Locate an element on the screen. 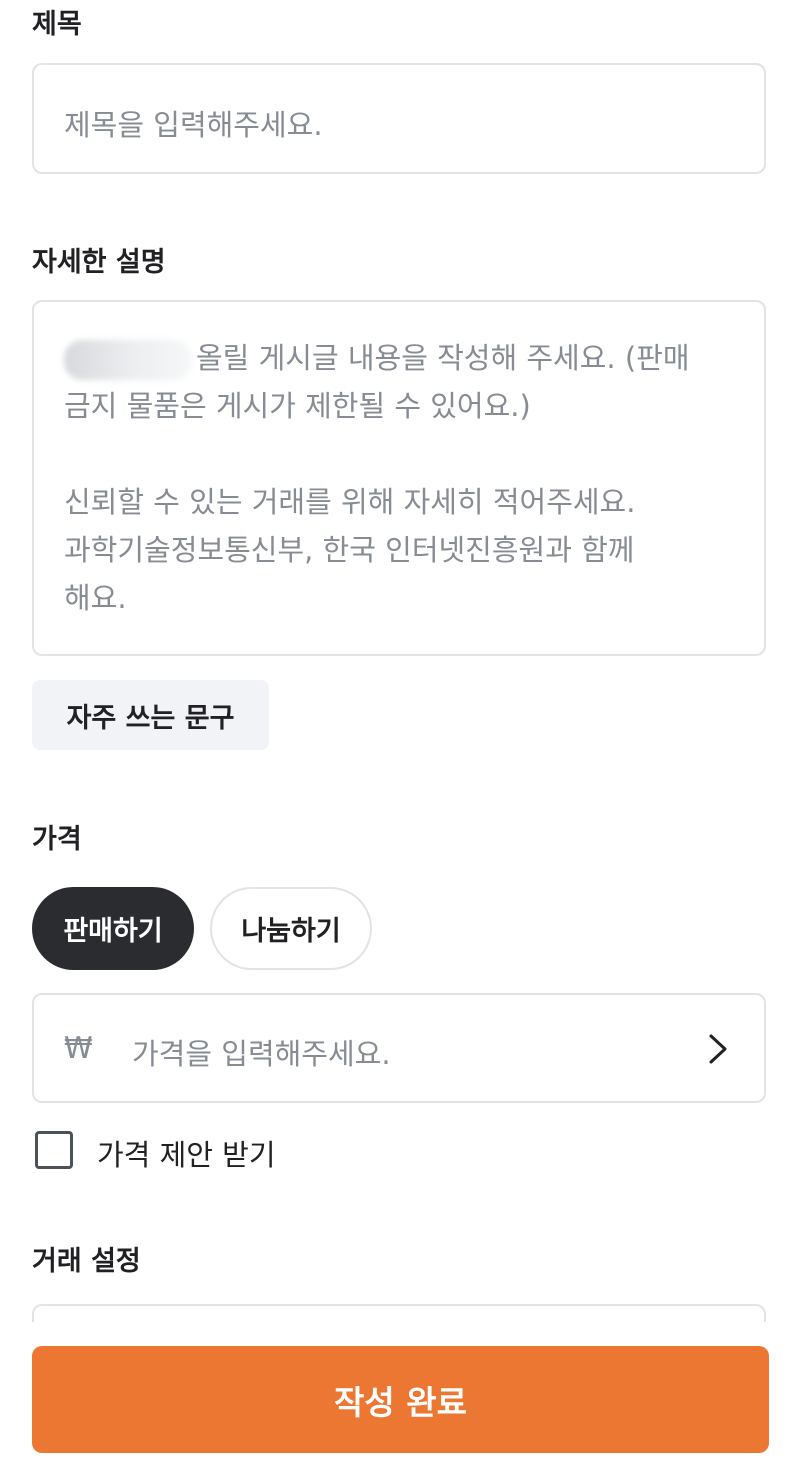  frequent-phrases-button: 자주 쓰는 문구 is located at coordinates (150, 715).